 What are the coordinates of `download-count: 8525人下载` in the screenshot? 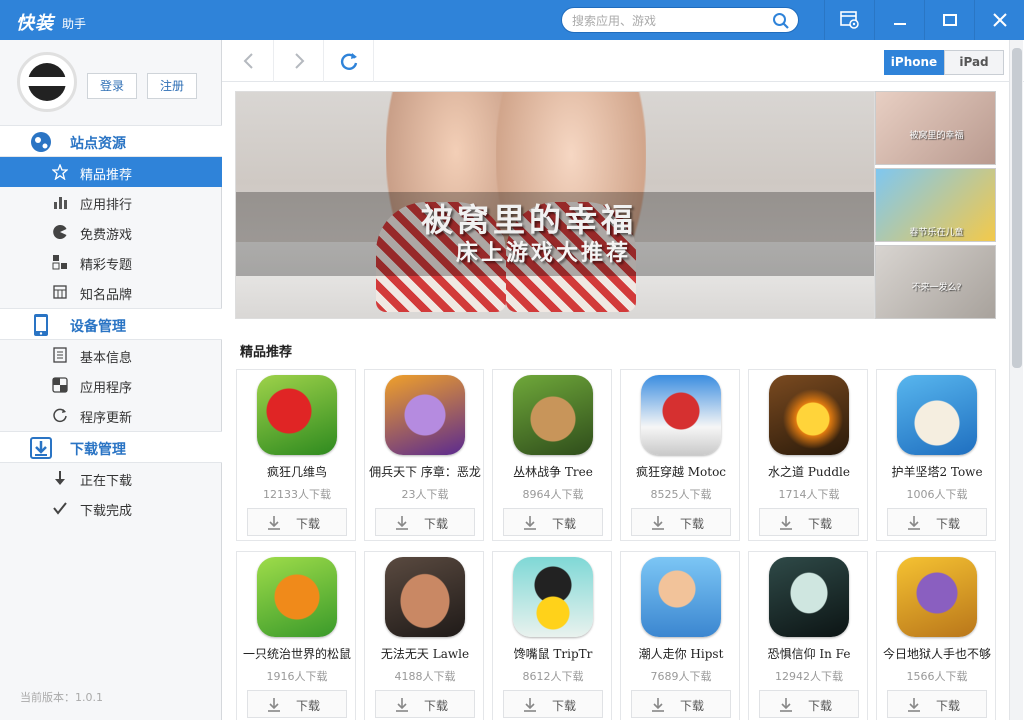 It's located at (681, 494).